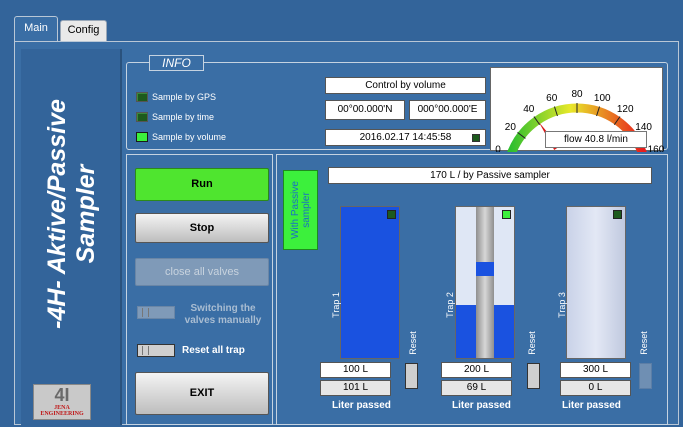  What do you see at coordinates (156, 350) in the screenshot?
I see `reset-all-trap-toggle` at bounding box center [156, 350].